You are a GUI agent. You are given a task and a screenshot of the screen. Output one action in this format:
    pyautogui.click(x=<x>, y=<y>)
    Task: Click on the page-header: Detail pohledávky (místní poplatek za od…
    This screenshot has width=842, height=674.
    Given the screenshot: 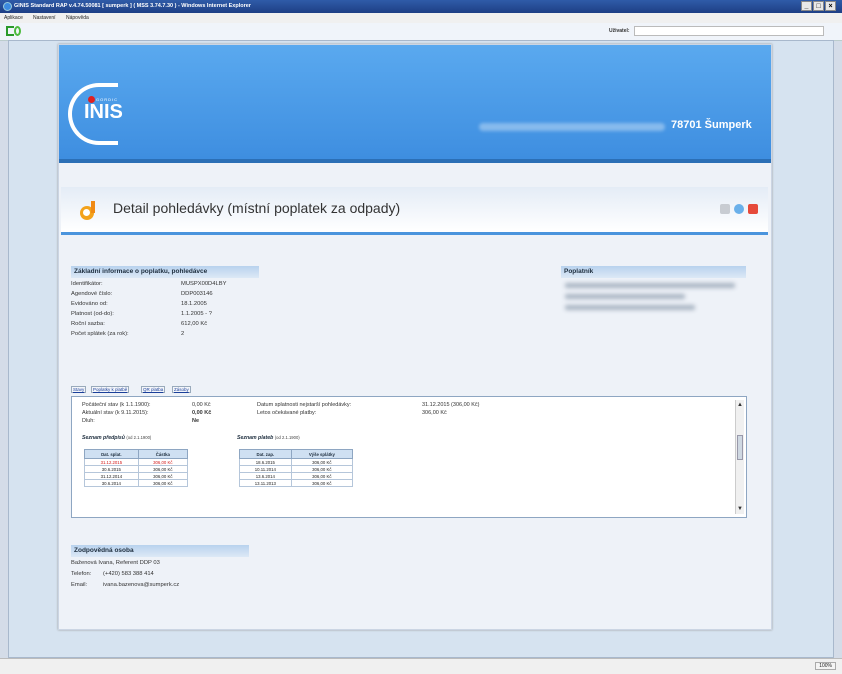 What is the action you would take?
    pyautogui.click(x=414, y=211)
    